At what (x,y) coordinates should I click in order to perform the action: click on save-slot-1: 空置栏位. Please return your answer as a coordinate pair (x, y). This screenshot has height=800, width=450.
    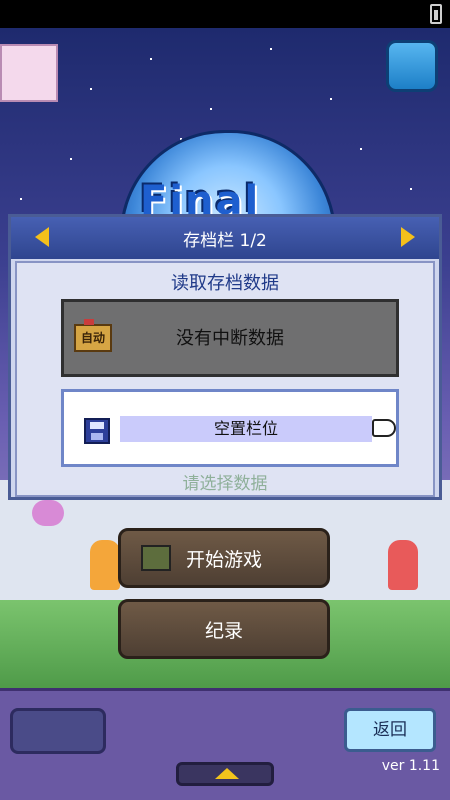
    Looking at the image, I should click on (230, 428).